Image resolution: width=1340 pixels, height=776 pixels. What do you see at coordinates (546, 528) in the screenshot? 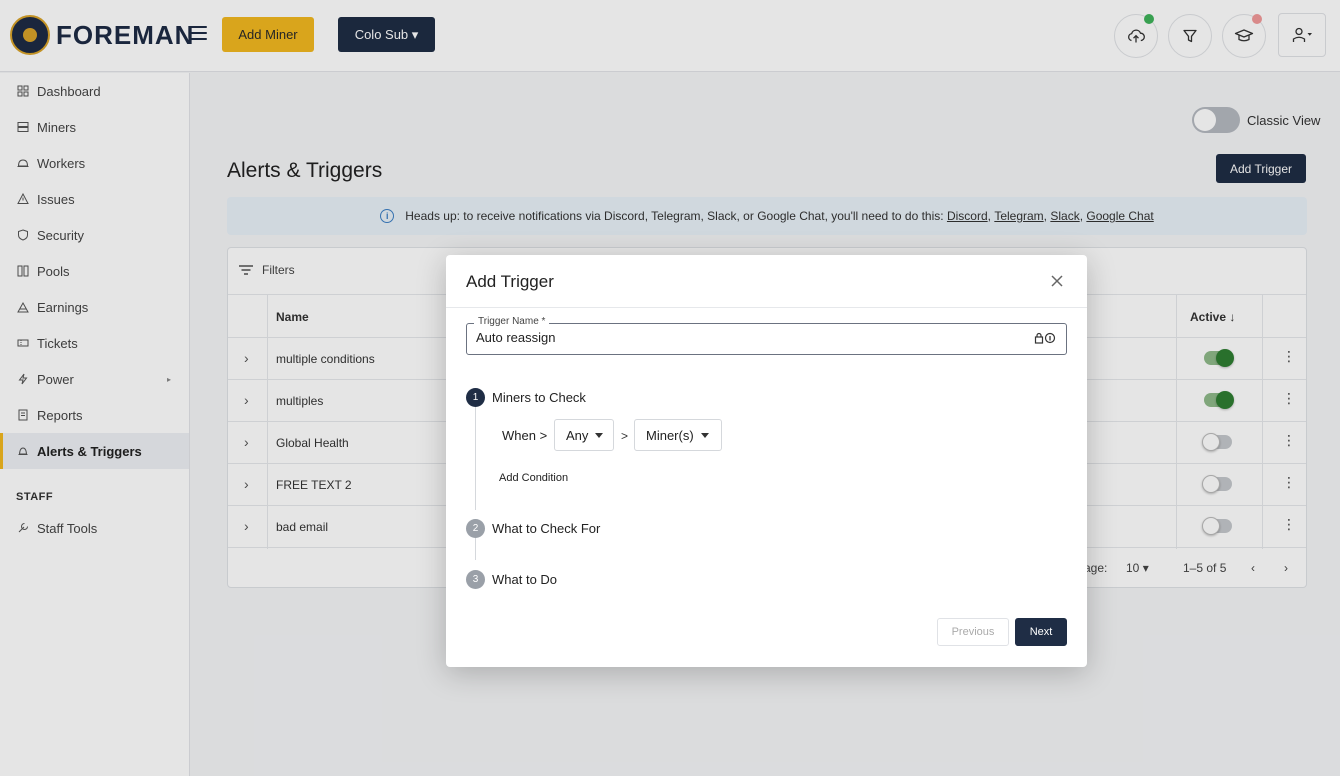
I see `step-label-what-to-check-for: What to Check For` at bounding box center [546, 528].